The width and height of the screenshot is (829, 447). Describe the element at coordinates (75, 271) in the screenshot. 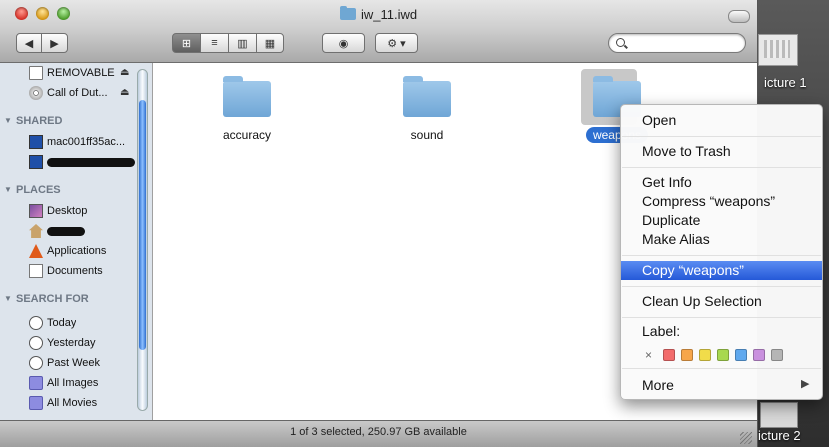

I see `sidebar-item-label: Documents` at that location.